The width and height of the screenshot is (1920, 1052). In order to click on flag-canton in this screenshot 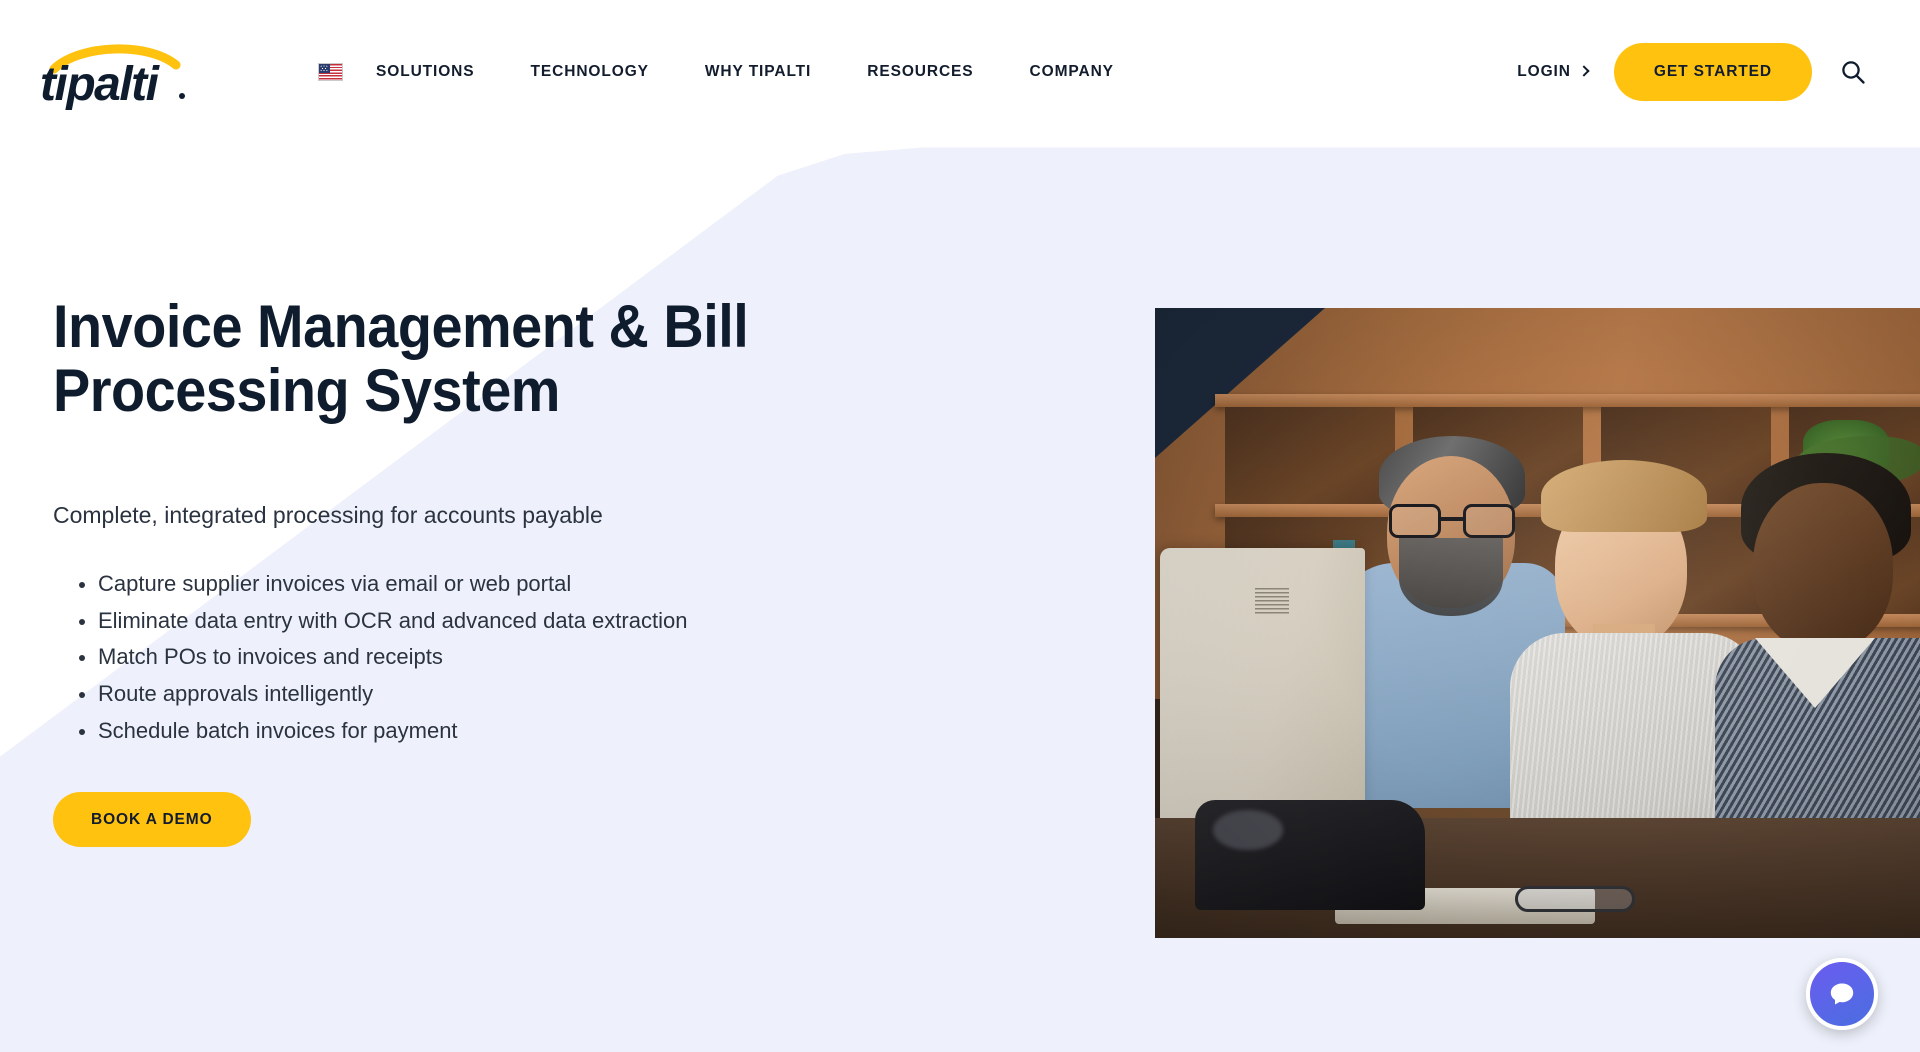, I will do `click(324, 68)`.